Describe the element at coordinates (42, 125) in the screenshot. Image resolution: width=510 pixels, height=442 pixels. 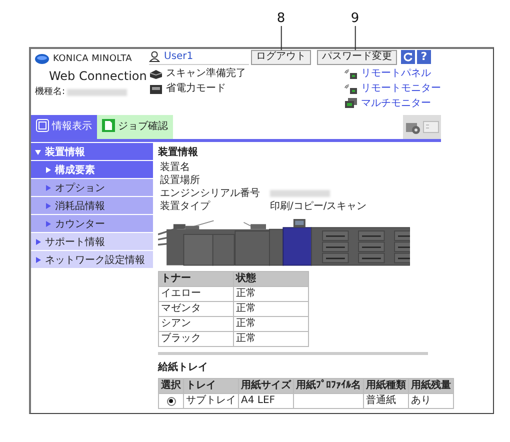
I see `info-icon` at that location.